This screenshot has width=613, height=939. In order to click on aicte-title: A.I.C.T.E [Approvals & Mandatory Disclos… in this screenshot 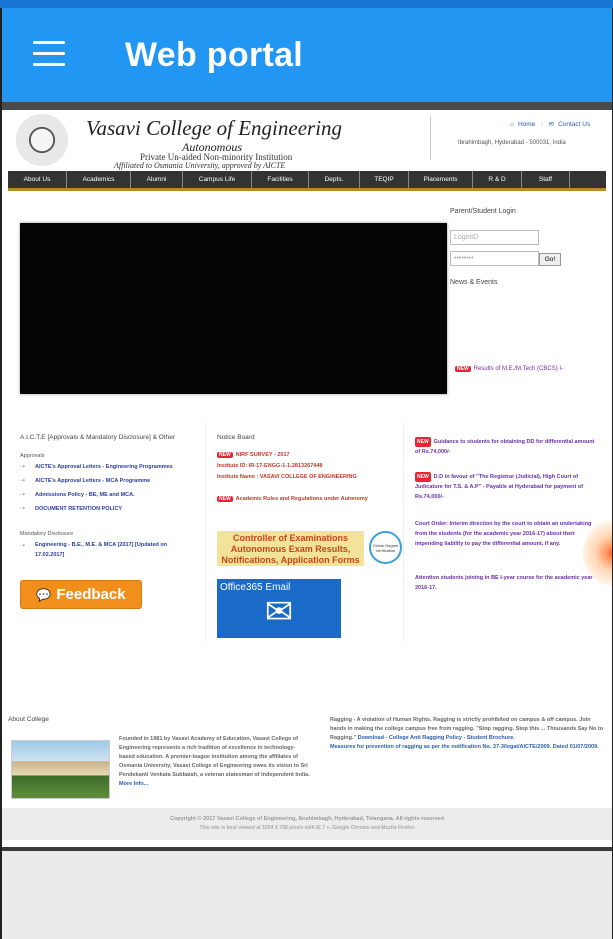, I will do `click(97, 437)`.